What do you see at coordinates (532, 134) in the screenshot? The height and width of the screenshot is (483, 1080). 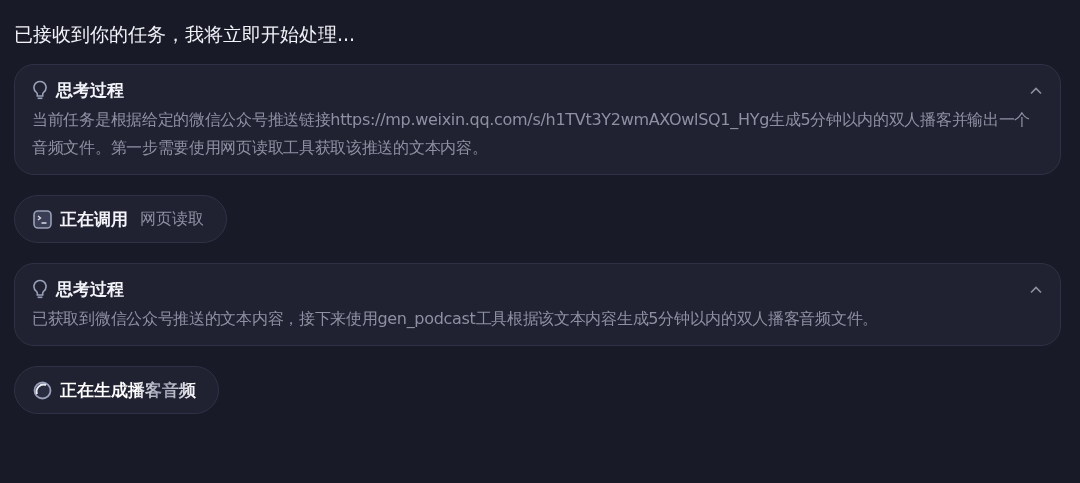 I see `thought-text: 当前任务是根据给定的微信公众号推送链接https://mp.weixin.qq.com/s/h1TVt3Y2wmAXOwlSQ1_HYg生成5分钟以内的双人播客并输出一个音频文件。第一步需要使用网页读取工具获取该推送的文本内容。` at bounding box center [532, 134].